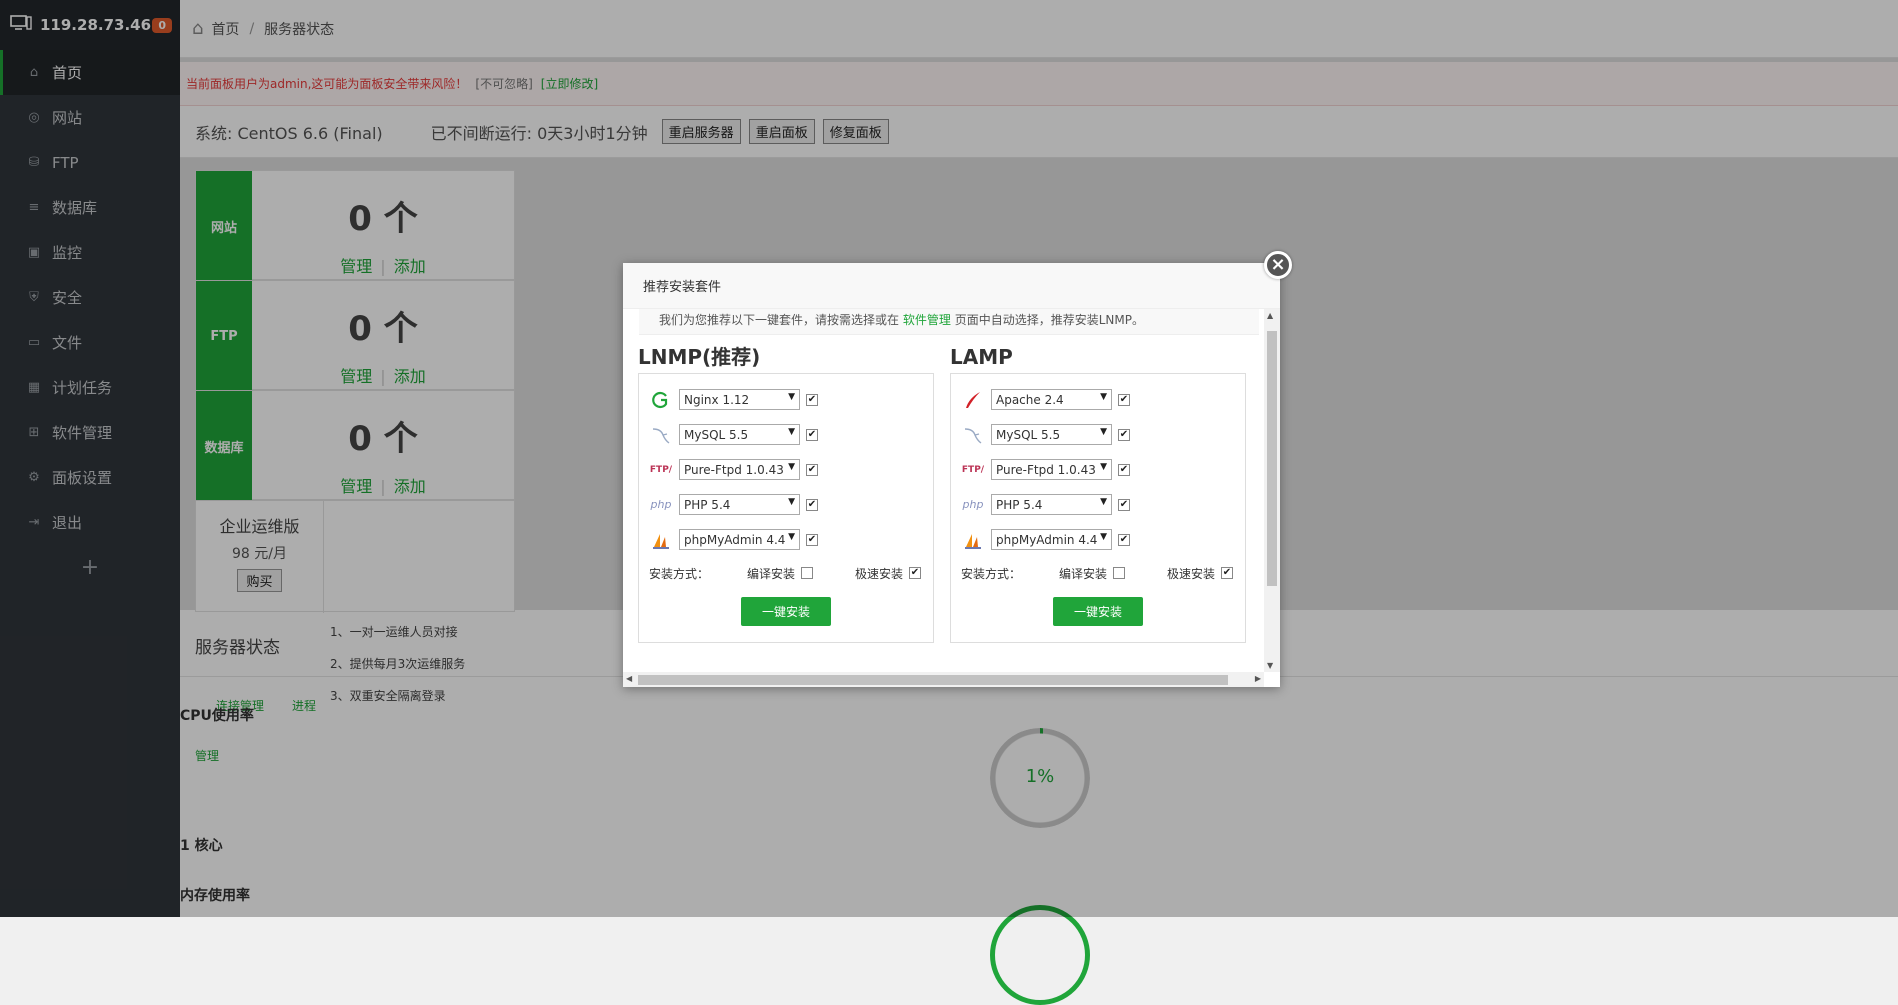  Describe the element at coordinates (1049, 320) in the screenshot. I see `tip-text: 页面中自动选择，推荐安装LNMP。` at that location.